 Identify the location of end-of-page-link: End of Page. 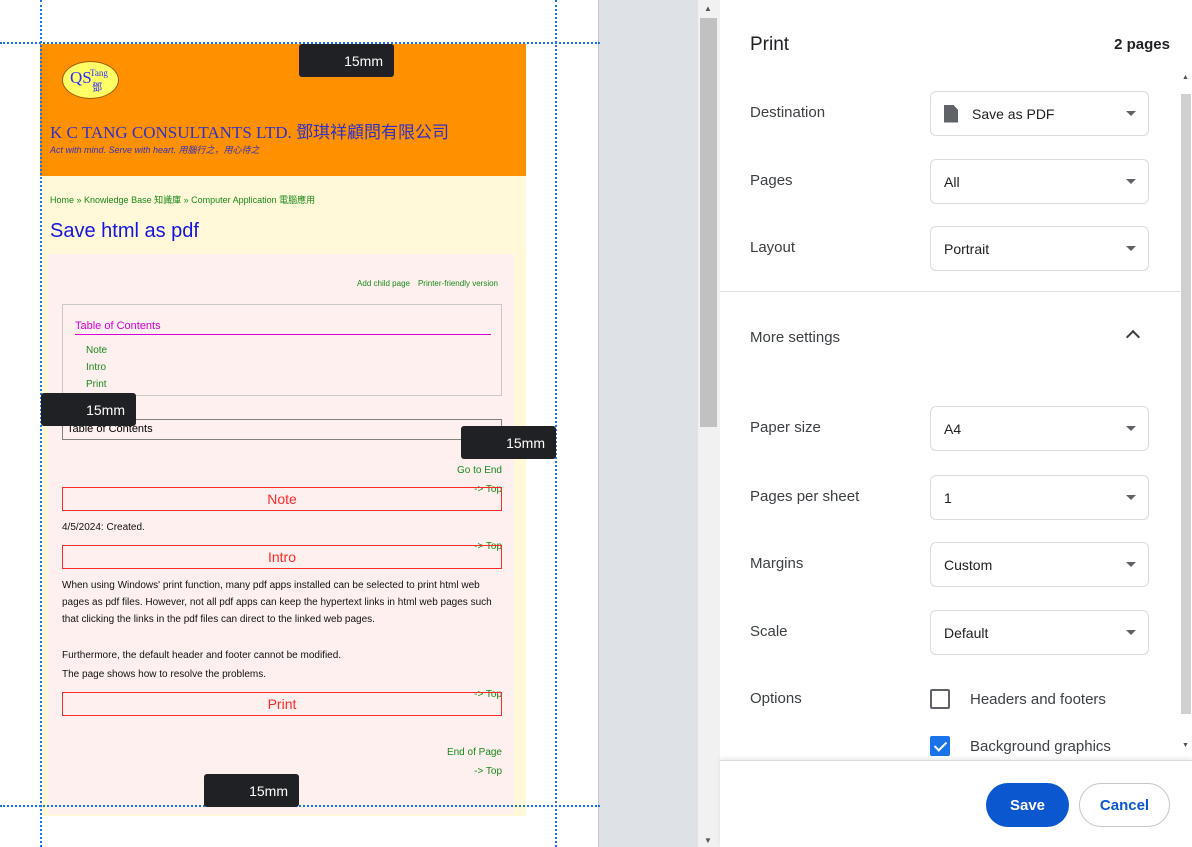
(474, 752).